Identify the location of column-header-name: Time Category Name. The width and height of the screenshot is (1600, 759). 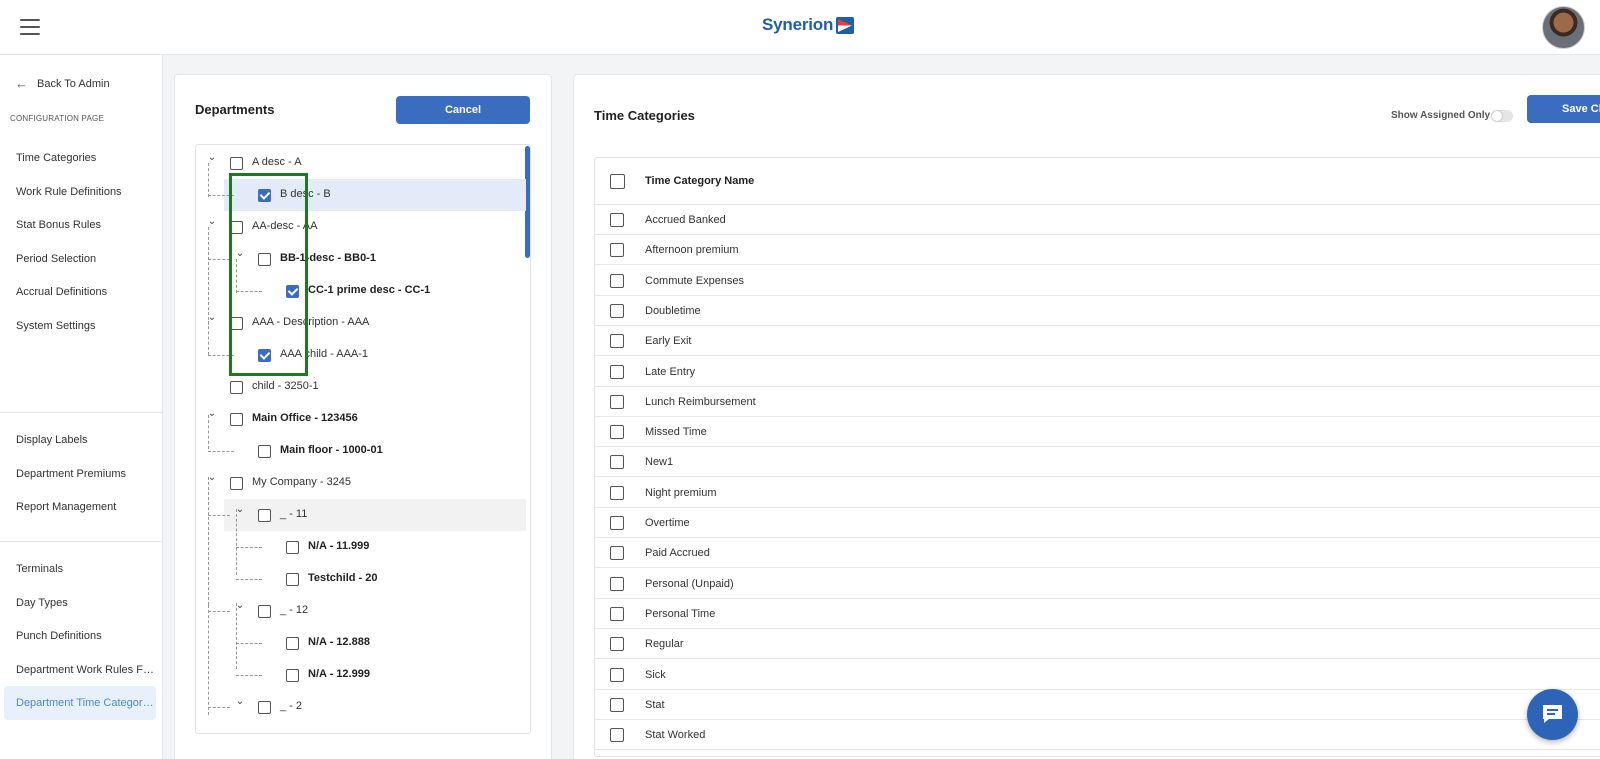
(700, 181).